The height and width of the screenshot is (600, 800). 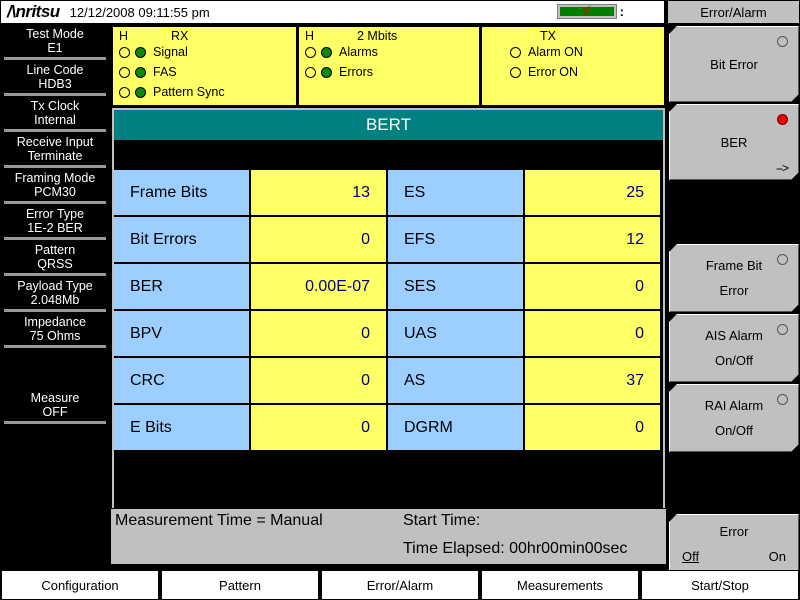 What do you see at coordinates (339, 72) in the screenshot?
I see `status-row-errors: Errors` at bounding box center [339, 72].